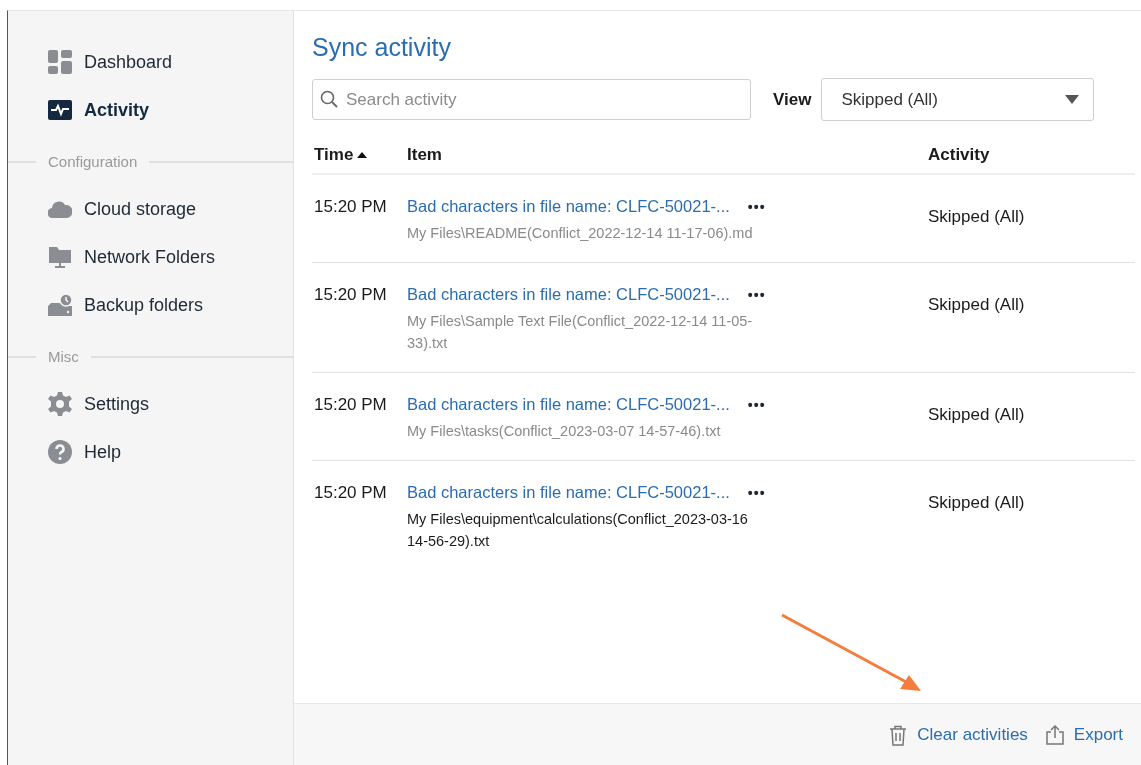 This screenshot has width=1141, height=765. Describe the element at coordinates (63, 356) in the screenshot. I see `section-heading: Misc` at that location.